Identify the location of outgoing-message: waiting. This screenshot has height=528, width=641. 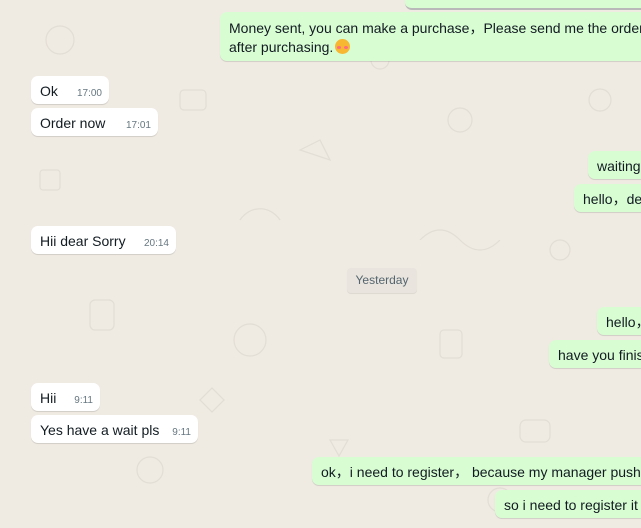
(614, 165).